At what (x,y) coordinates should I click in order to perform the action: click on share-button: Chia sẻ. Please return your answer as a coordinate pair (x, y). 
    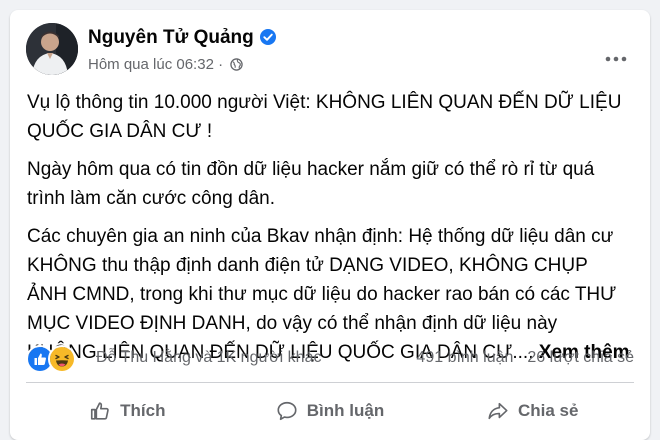
    Looking at the image, I should click on (532, 411).